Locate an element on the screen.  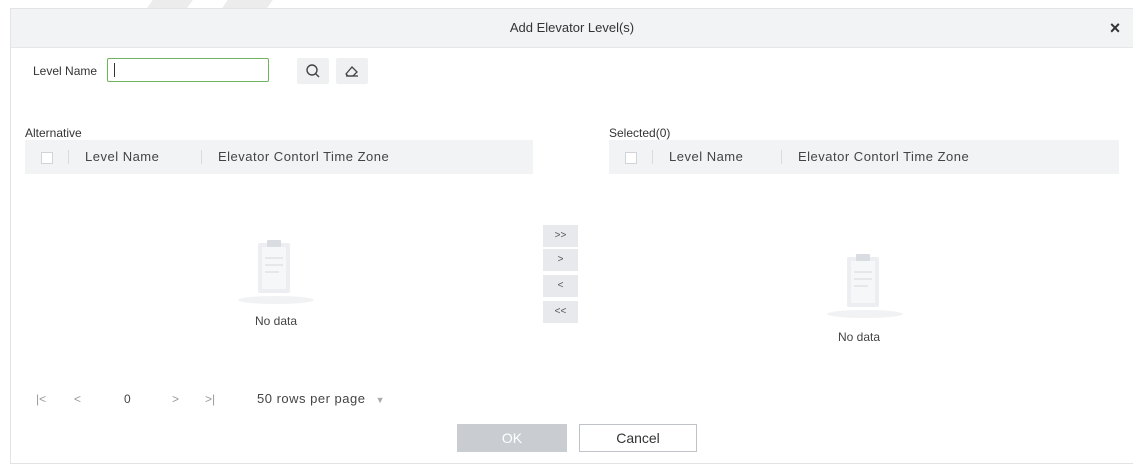
last-page-button: >| is located at coordinates (210, 399).